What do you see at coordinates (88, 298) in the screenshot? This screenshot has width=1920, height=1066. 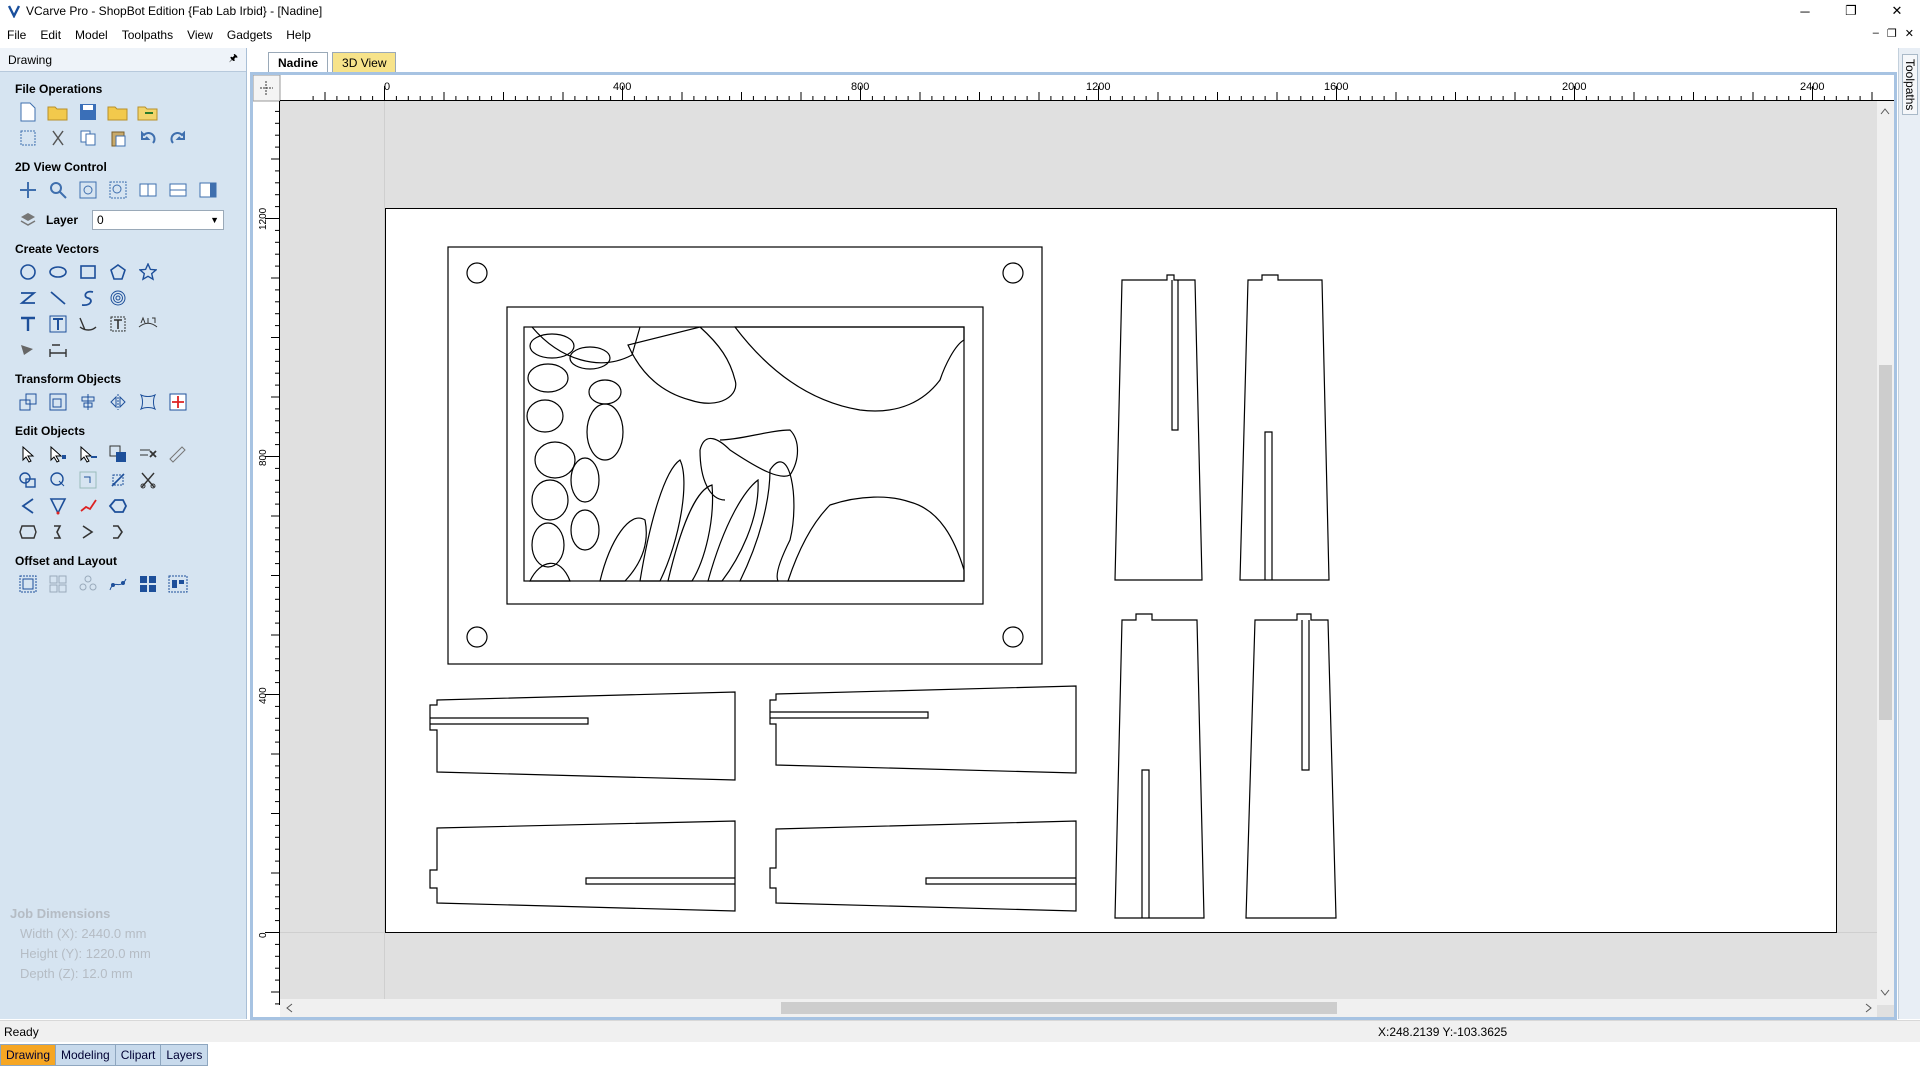 I see `draw-curve-icon` at bounding box center [88, 298].